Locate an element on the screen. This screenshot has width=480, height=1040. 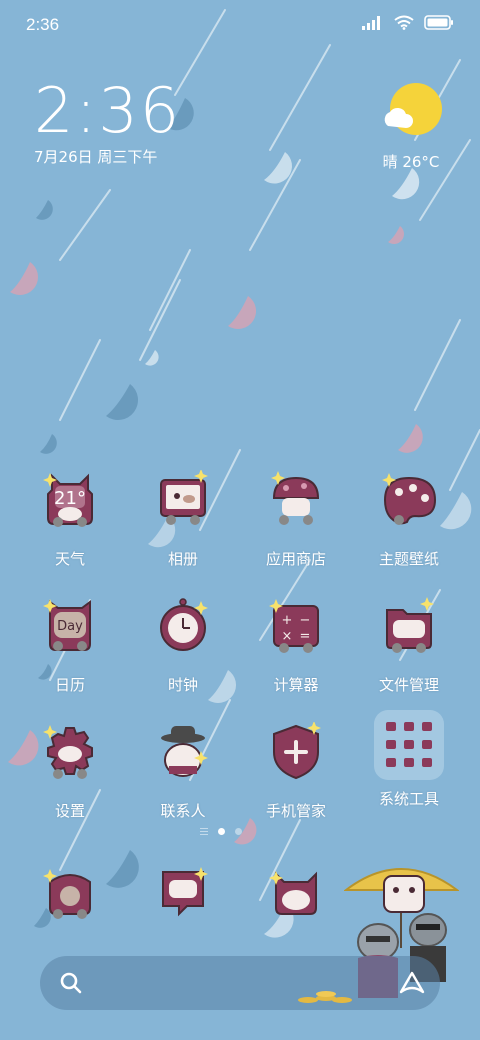
app-label: 文件管理 is located at coordinates (408, 685).